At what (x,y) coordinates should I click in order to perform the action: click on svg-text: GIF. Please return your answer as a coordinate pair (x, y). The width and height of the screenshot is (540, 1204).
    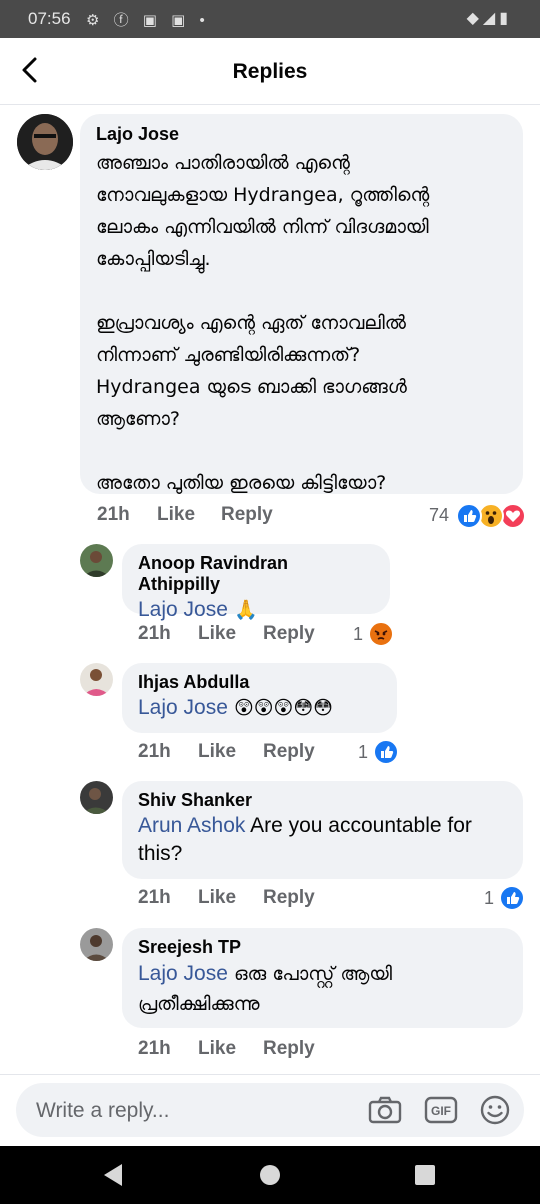
    Looking at the image, I should click on (441, 1111).